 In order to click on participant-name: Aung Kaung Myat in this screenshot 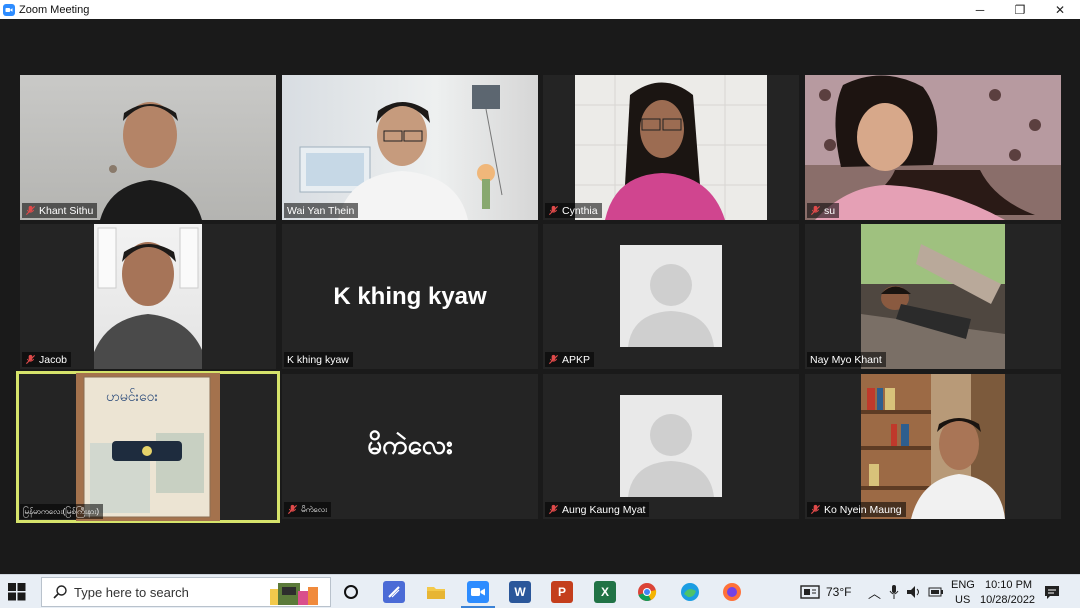, I will do `click(604, 509)`.